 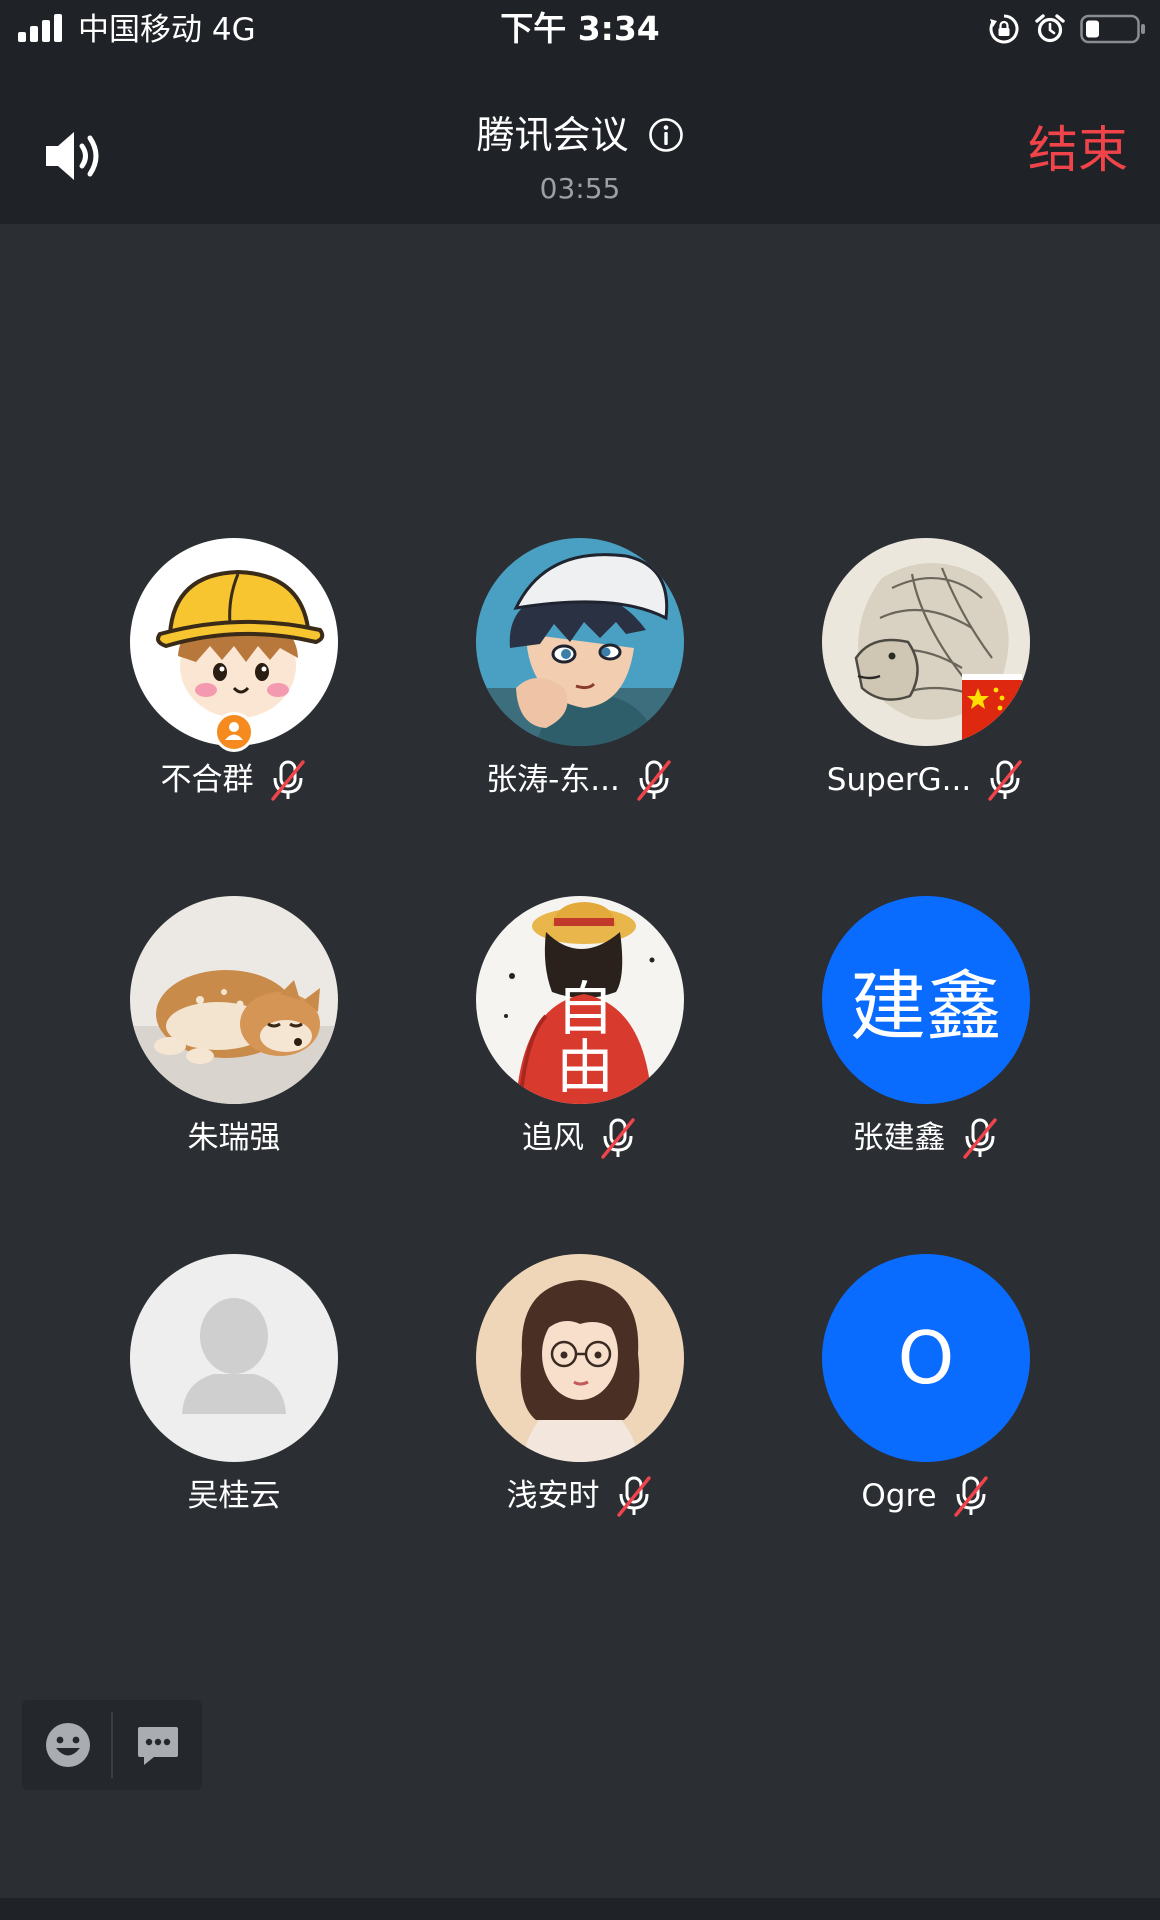 I want to click on battery-icon, so click(x=1112, y=29).